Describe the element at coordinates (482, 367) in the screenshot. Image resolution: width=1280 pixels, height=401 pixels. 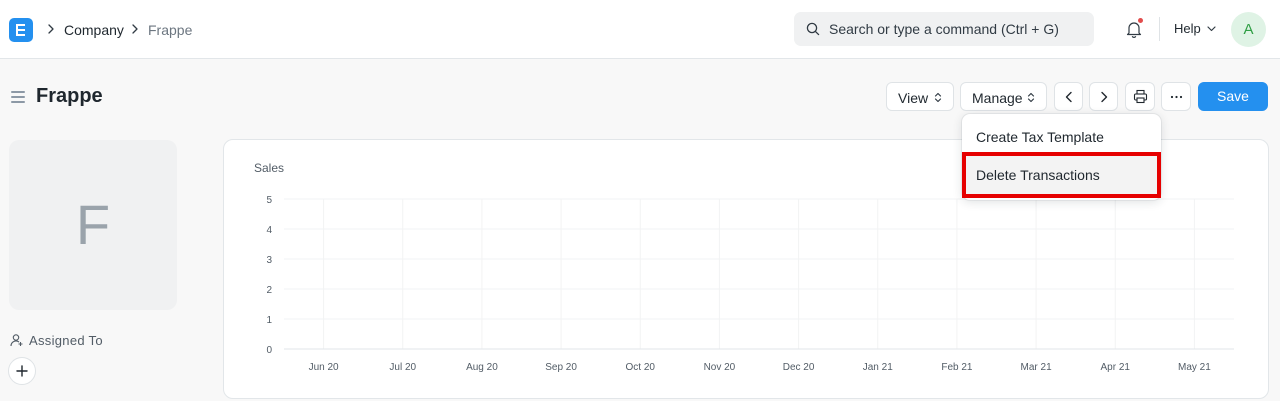
I see `x-tick-label: Aug 20` at that location.